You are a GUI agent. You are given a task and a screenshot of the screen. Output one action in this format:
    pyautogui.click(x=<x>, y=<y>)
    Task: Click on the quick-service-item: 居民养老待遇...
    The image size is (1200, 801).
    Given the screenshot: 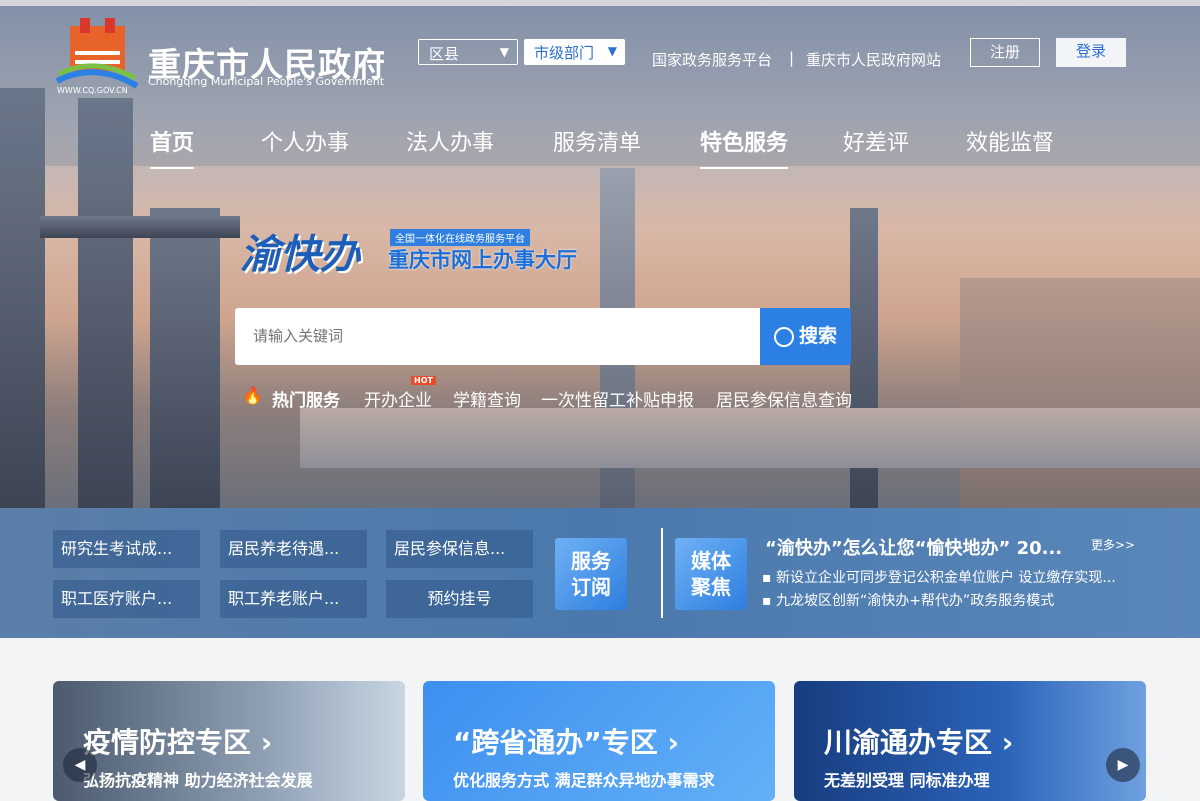 What is the action you would take?
    pyautogui.click(x=293, y=549)
    